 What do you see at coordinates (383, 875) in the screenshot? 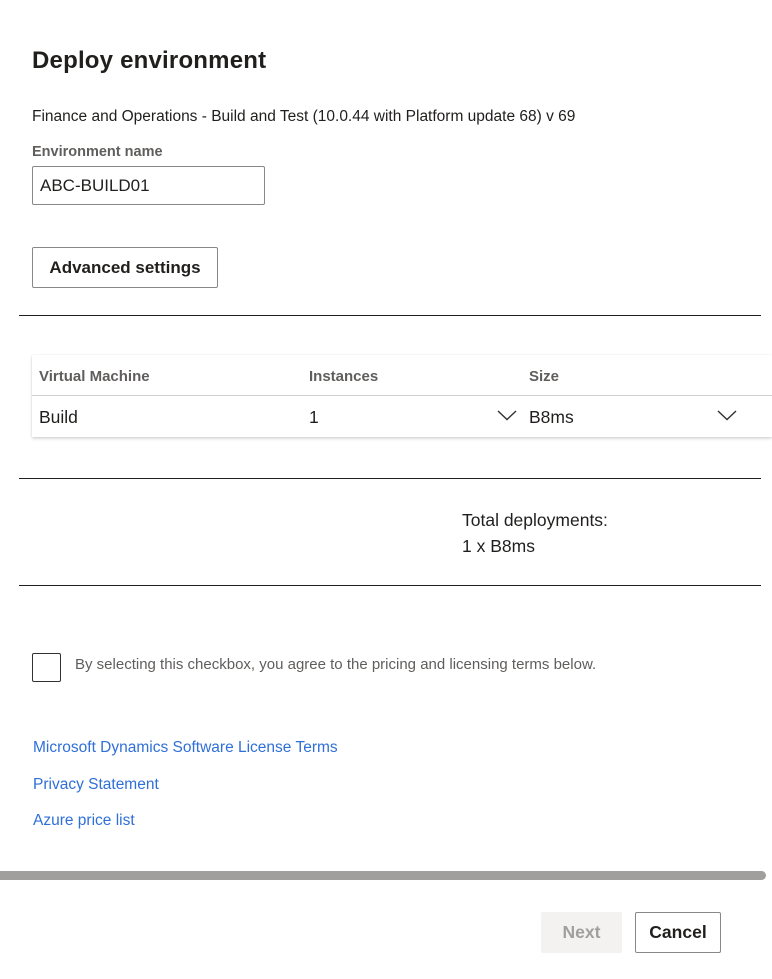
I see `horizontal-scrollbar` at bounding box center [383, 875].